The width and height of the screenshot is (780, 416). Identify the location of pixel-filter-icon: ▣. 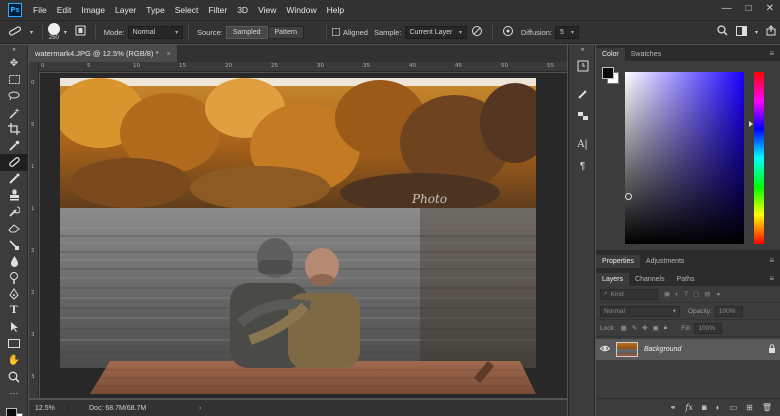
(667, 294).